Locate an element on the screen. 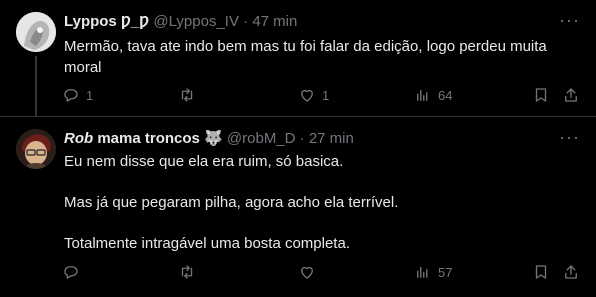 This screenshot has height=297, width=596. timestamp: 47 min is located at coordinates (274, 21).